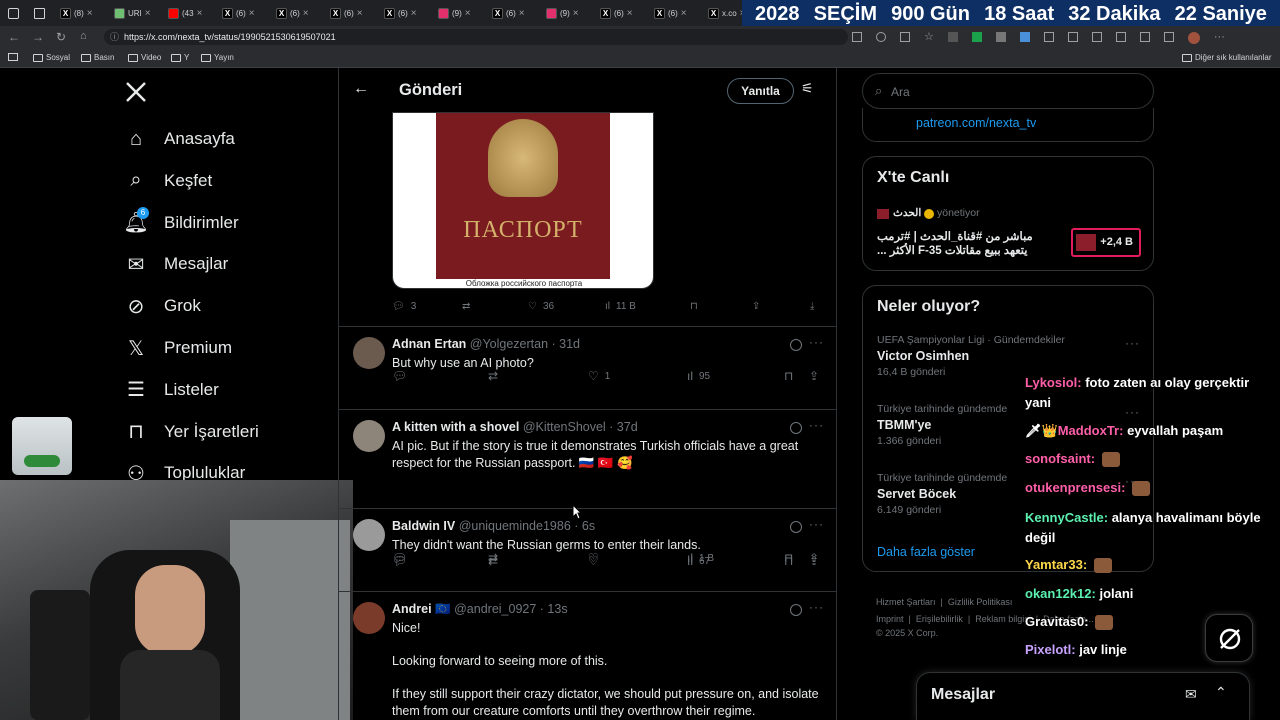 The image size is (1280, 720). Describe the element at coordinates (698, 376) in the screenshot. I see `views-action: ıl 95` at that location.